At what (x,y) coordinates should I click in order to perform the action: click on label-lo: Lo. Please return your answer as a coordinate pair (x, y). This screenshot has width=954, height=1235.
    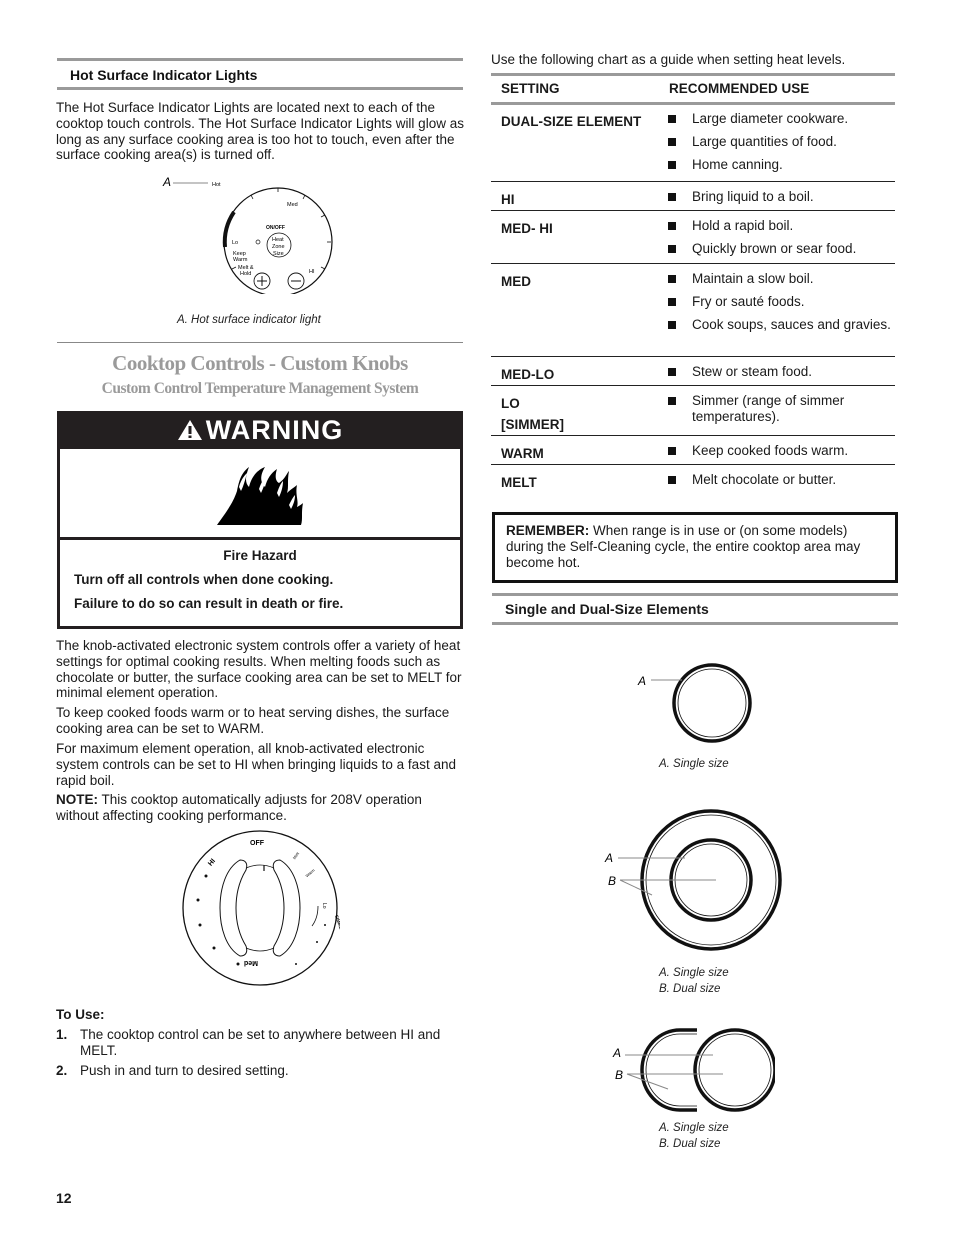
    Looking at the image, I should click on (235, 243).